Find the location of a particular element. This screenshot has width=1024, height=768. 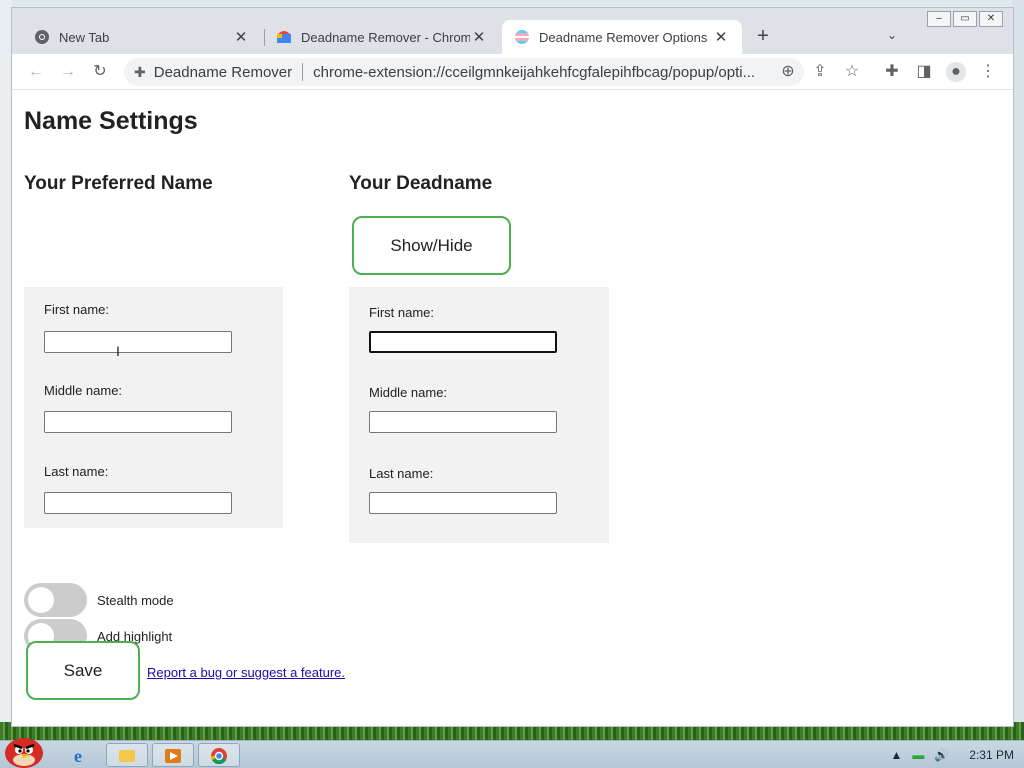

deadname-panel: First name: Middle name: Last name: is located at coordinates (479, 415).